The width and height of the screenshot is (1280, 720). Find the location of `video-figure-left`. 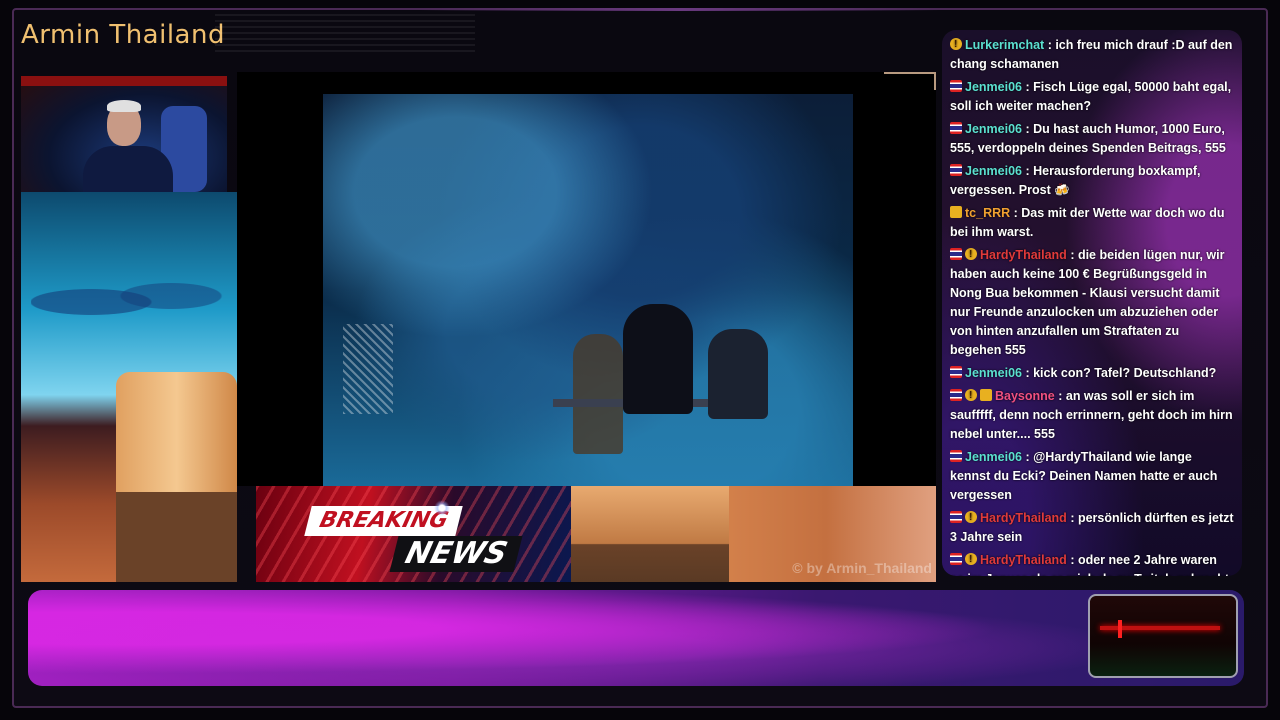

video-figure-left is located at coordinates (598, 394).